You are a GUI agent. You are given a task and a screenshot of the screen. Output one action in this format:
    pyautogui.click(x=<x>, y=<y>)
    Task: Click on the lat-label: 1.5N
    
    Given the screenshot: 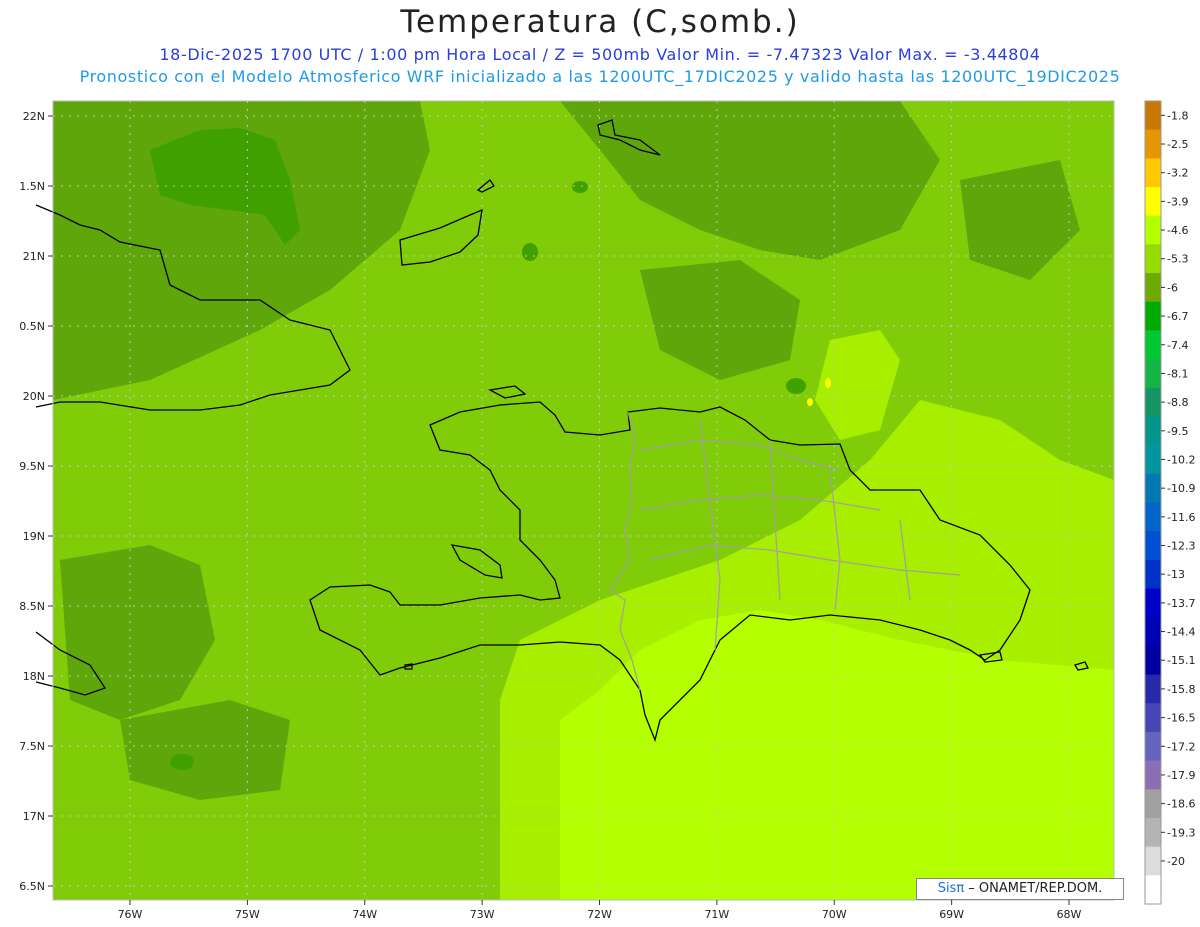 What is the action you would take?
    pyautogui.click(x=32, y=186)
    